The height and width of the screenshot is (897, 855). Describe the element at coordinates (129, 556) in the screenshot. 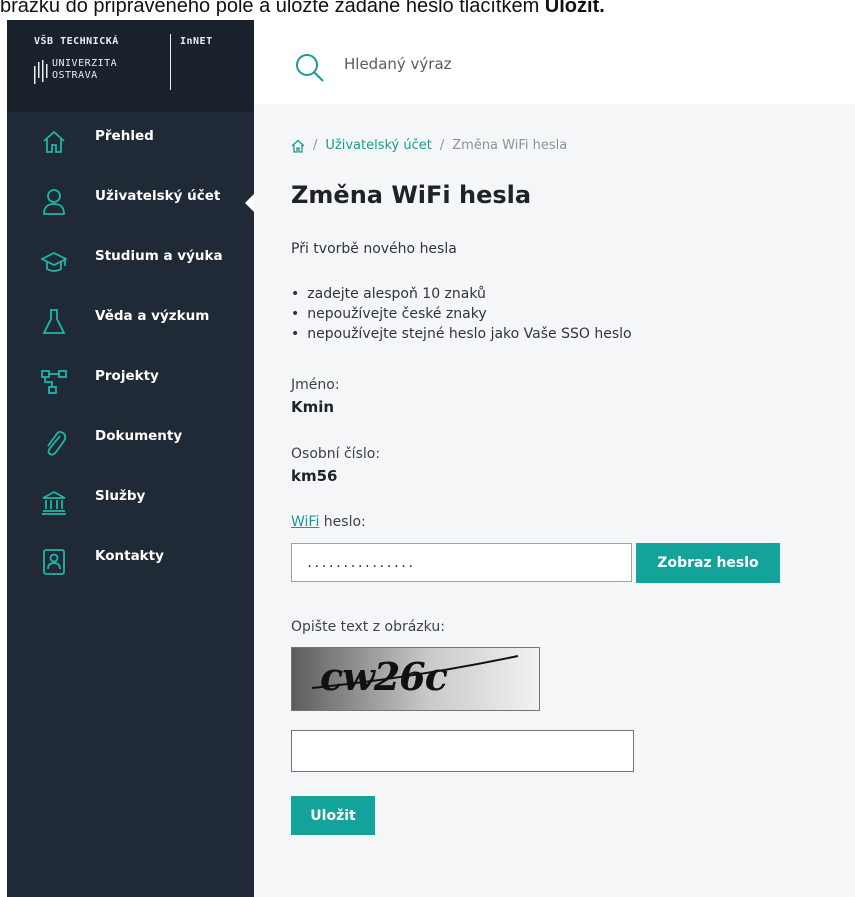

I see `sidebar-item-label: Kontakty` at that location.